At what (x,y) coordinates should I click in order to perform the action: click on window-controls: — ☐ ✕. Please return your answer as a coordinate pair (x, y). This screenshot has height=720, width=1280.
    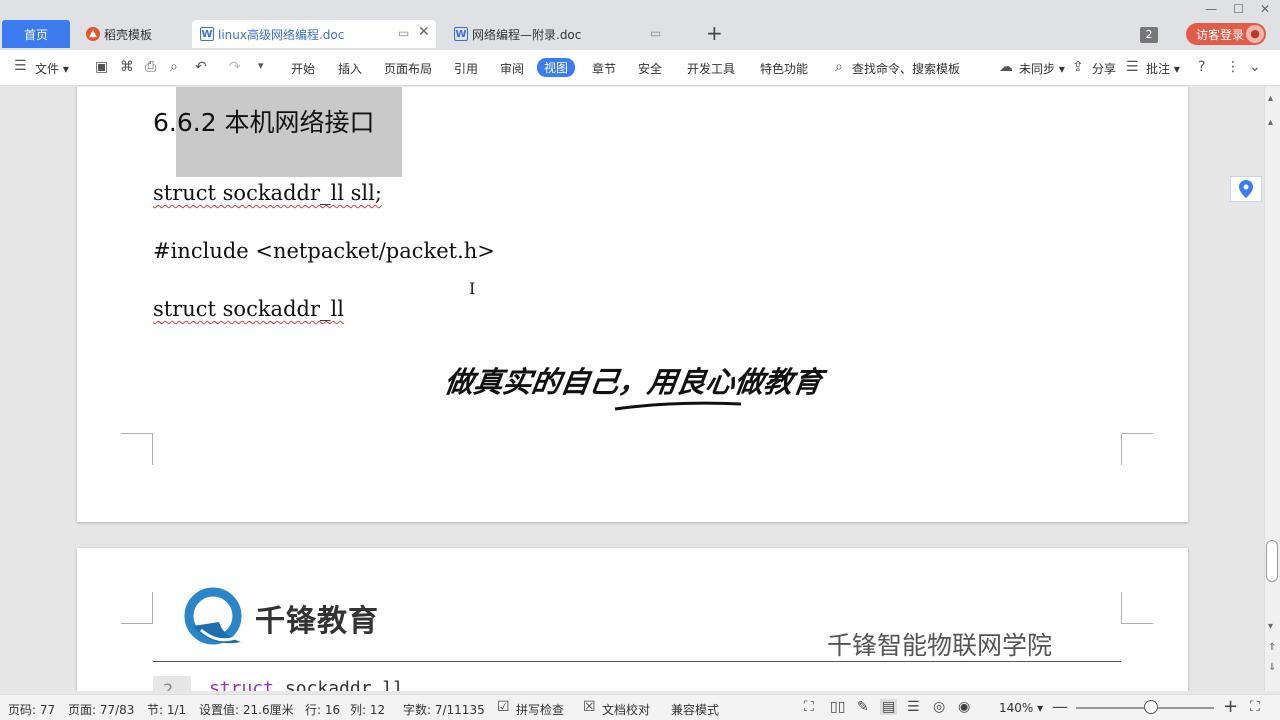
    Looking at the image, I should click on (1237, 9).